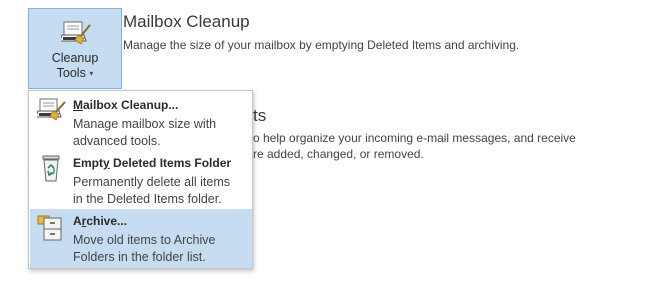 The height and width of the screenshot is (294, 661). Describe the element at coordinates (260, 115) in the screenshot. I see `rules-heading-partial: ts` at that location.